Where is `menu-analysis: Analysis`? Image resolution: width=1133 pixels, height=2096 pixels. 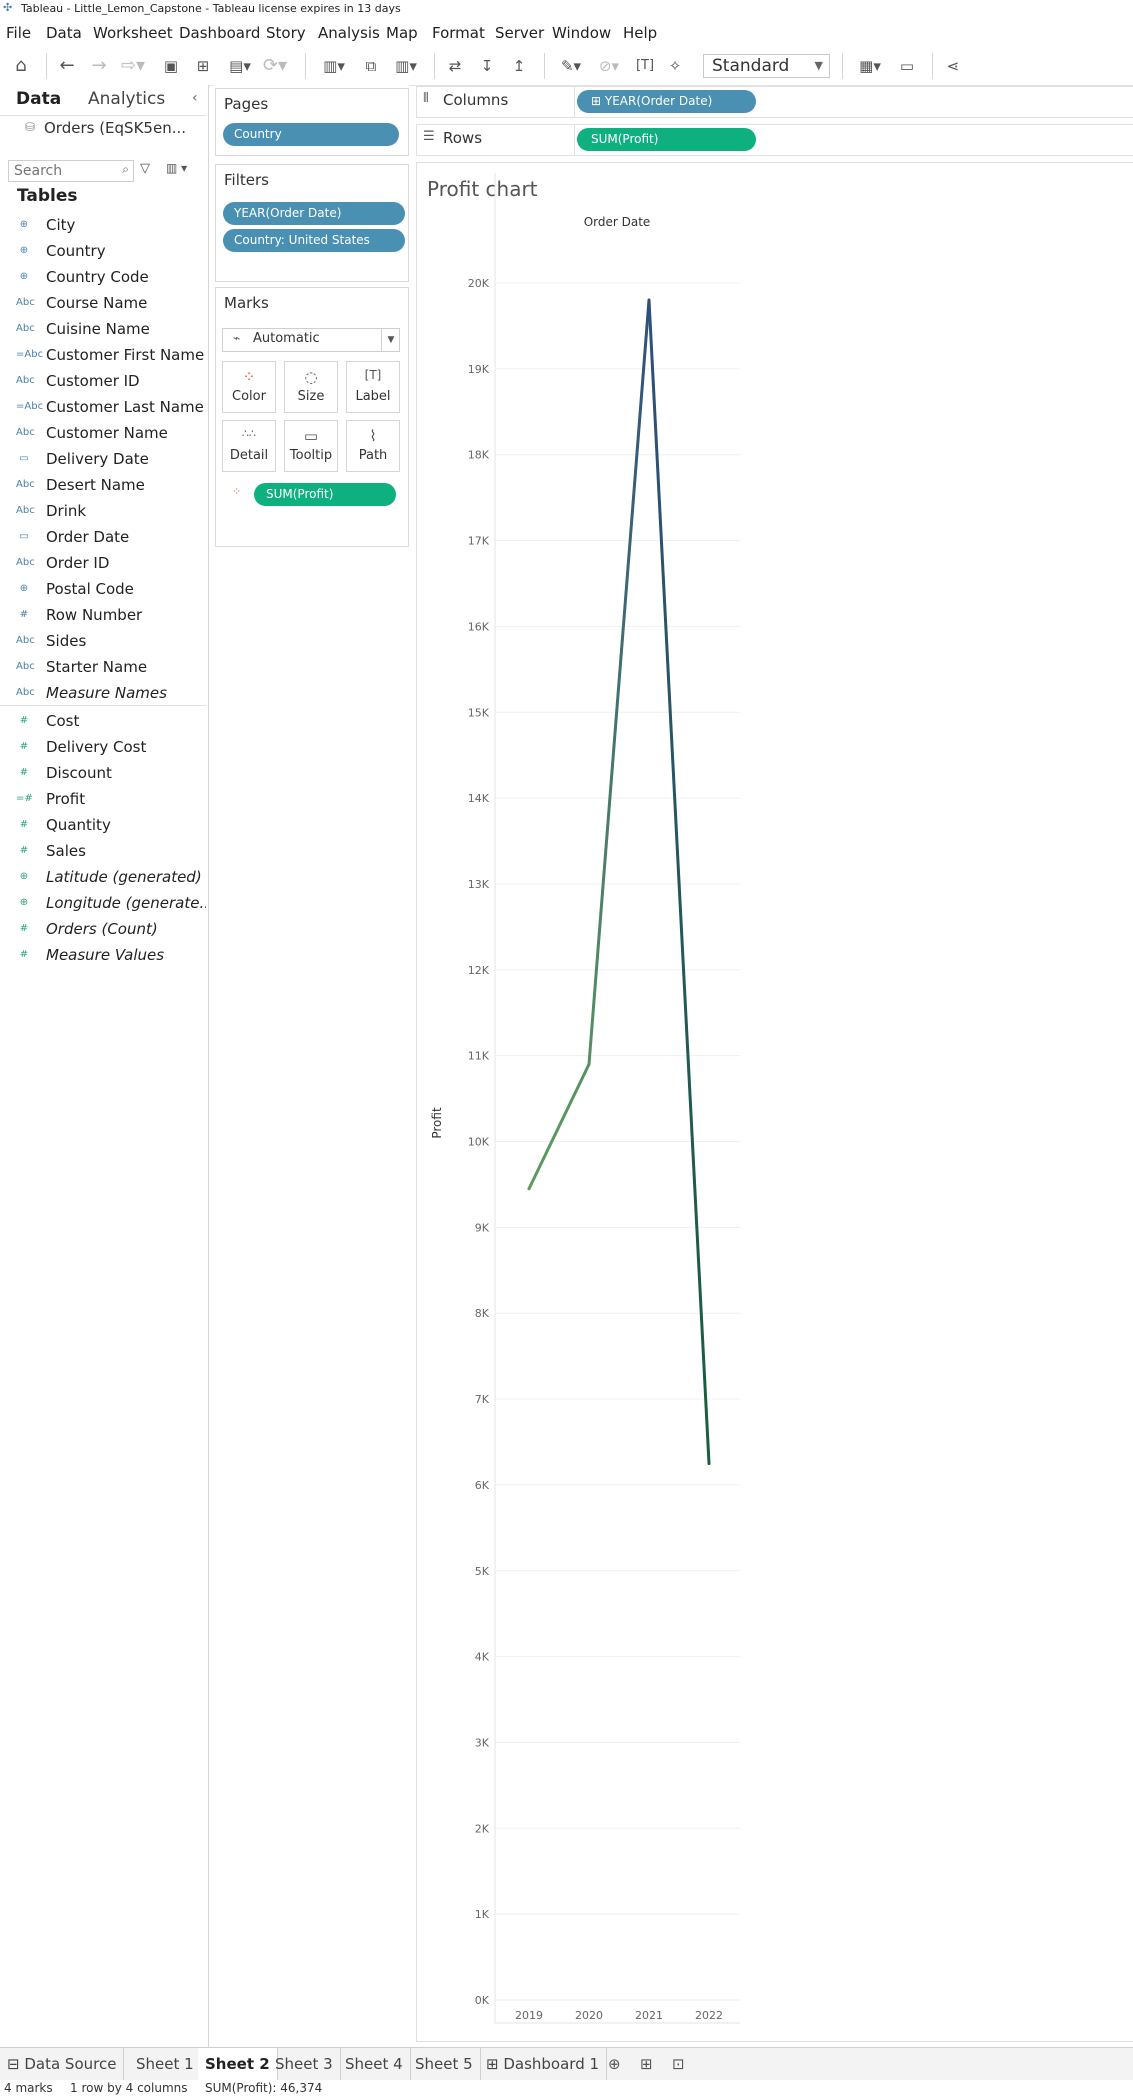 menu-analysis: Analysis is located at coordinates (349, 33).